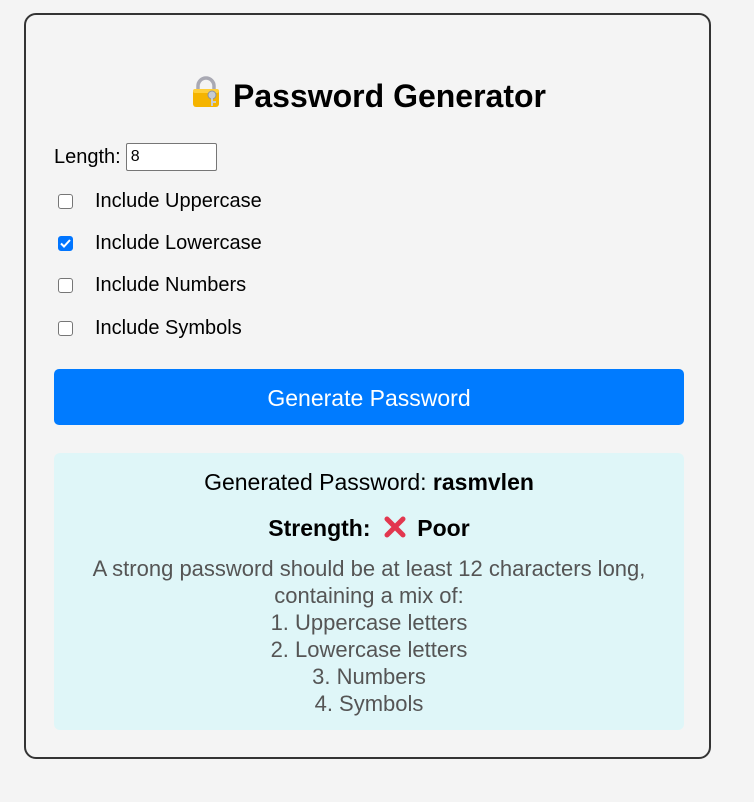 The height and width of the screenshot is (802, 754). What do you see at coordinates (483, 482) in the screenshot?
I see `generated-password-value: rasmvlen` at bounding box center [483, 482].